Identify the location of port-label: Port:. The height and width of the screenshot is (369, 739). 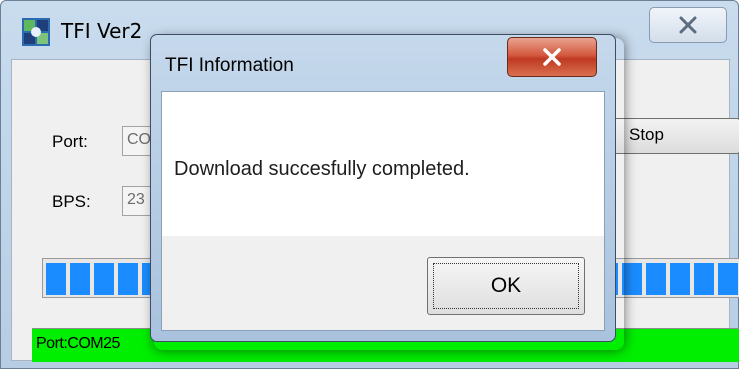
(70, 141).